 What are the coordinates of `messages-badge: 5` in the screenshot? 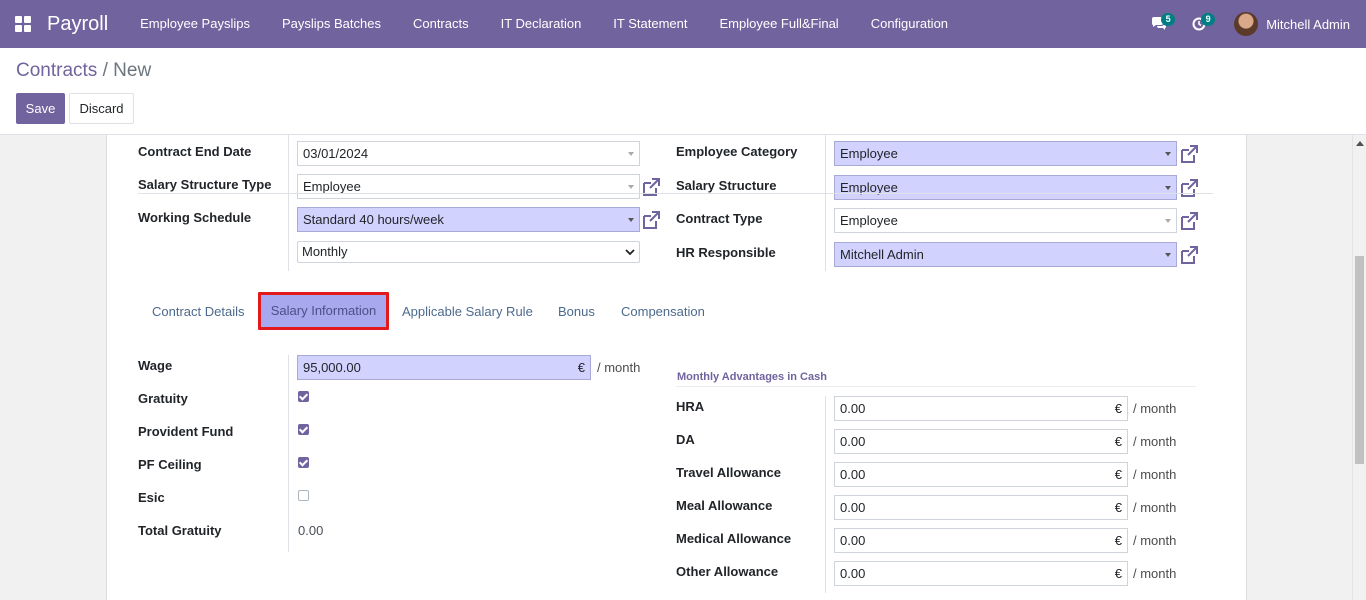 It's located at (1168, 19).